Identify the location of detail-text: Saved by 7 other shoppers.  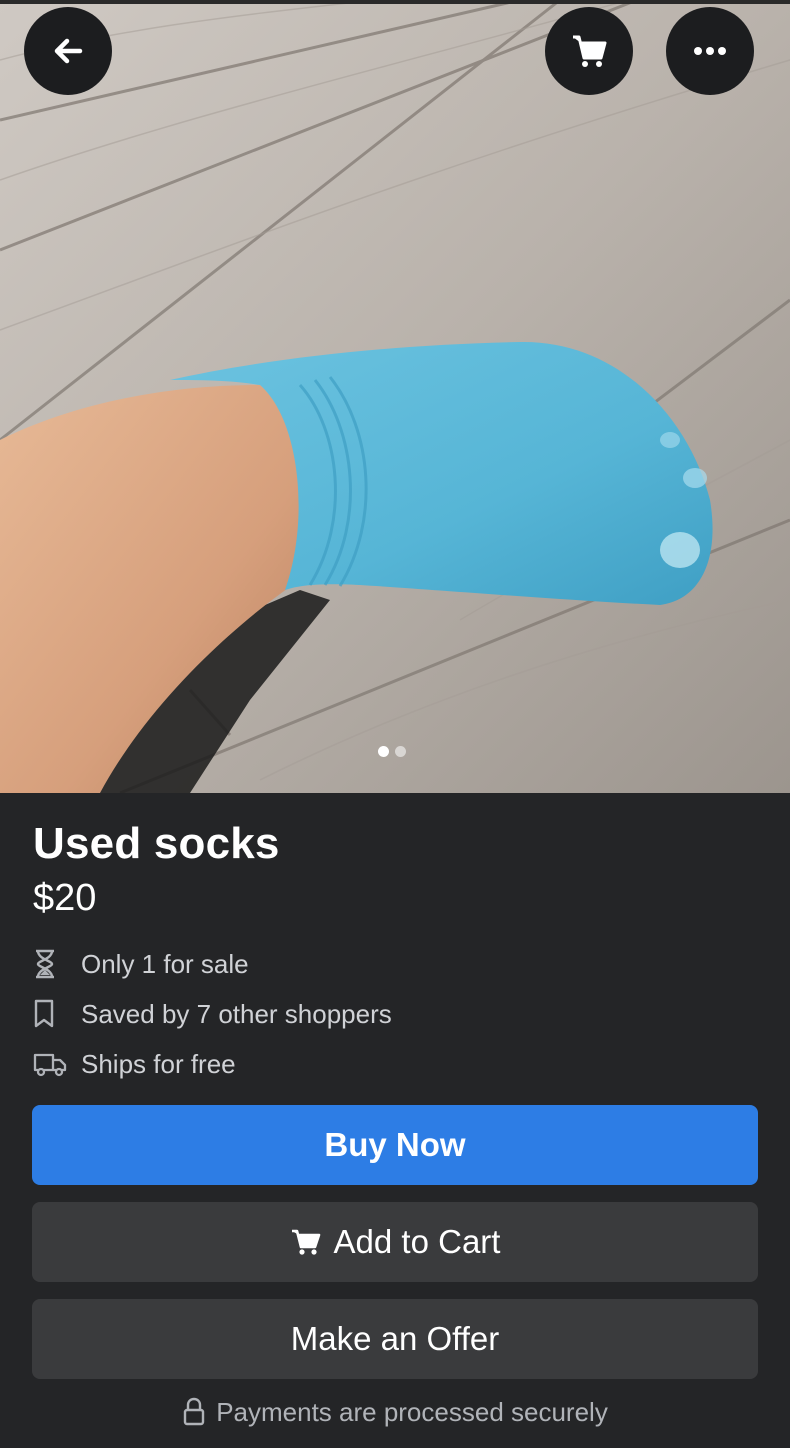
(236, 1013).